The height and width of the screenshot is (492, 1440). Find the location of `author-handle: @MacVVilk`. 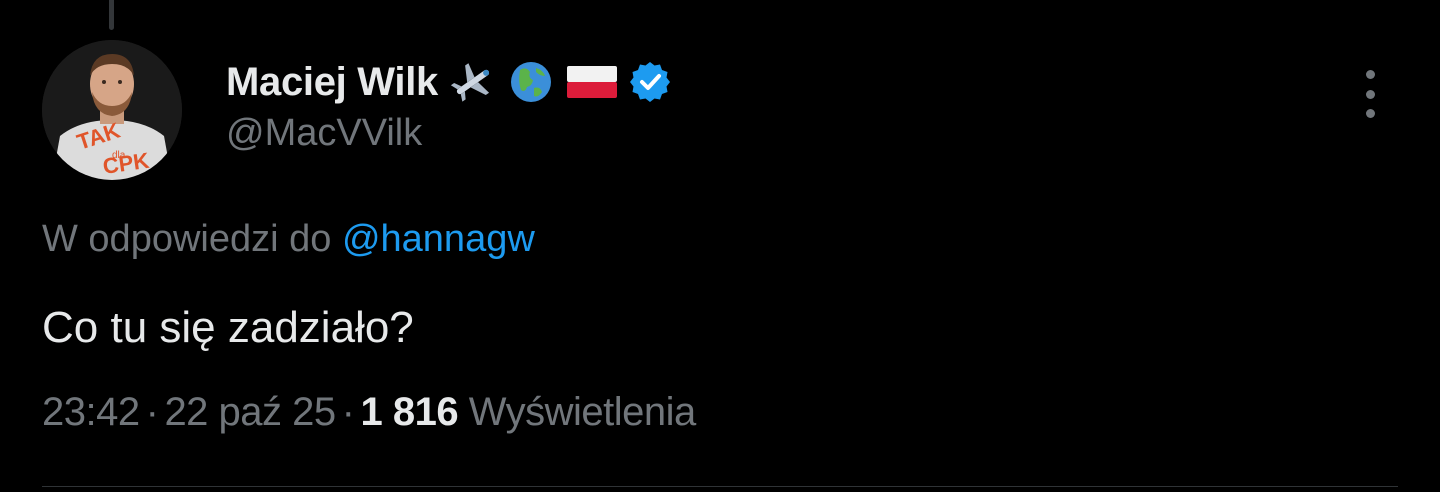

author-handle: @MacVVilk is located at coordinates (324, 133).